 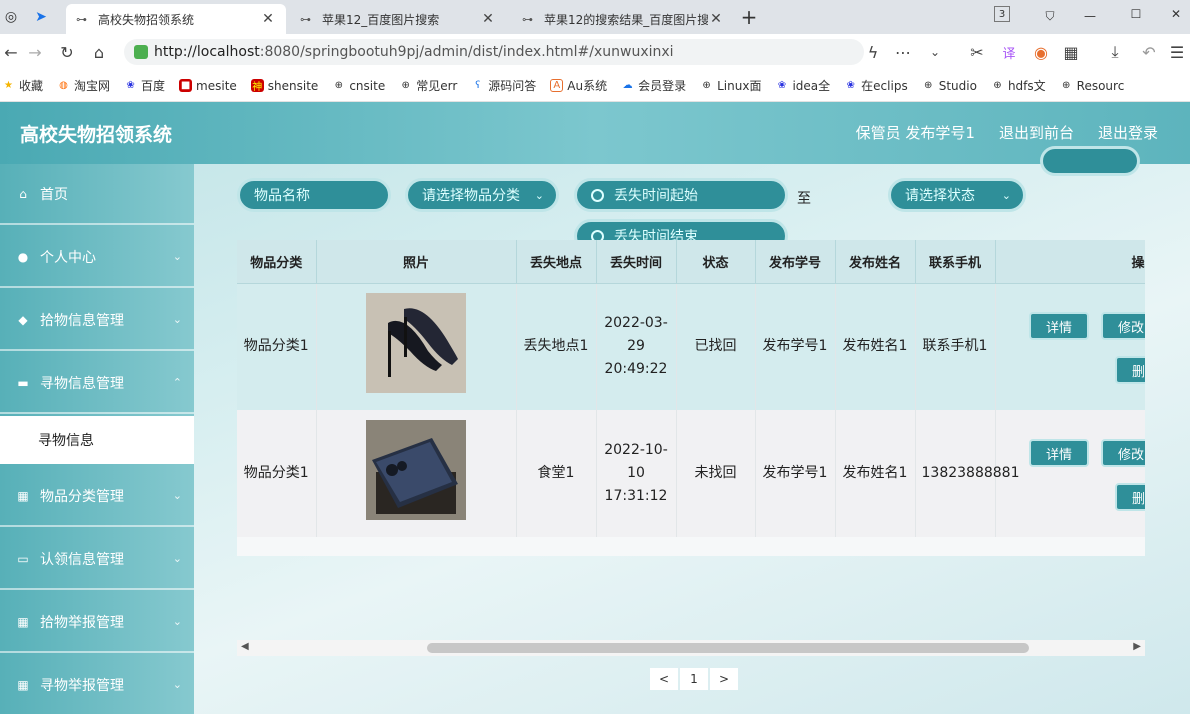 What do you see at coordinates (636, 262) in the screenshot?
I see `col-header: 丢失时间` at bounding box center [636, 262].